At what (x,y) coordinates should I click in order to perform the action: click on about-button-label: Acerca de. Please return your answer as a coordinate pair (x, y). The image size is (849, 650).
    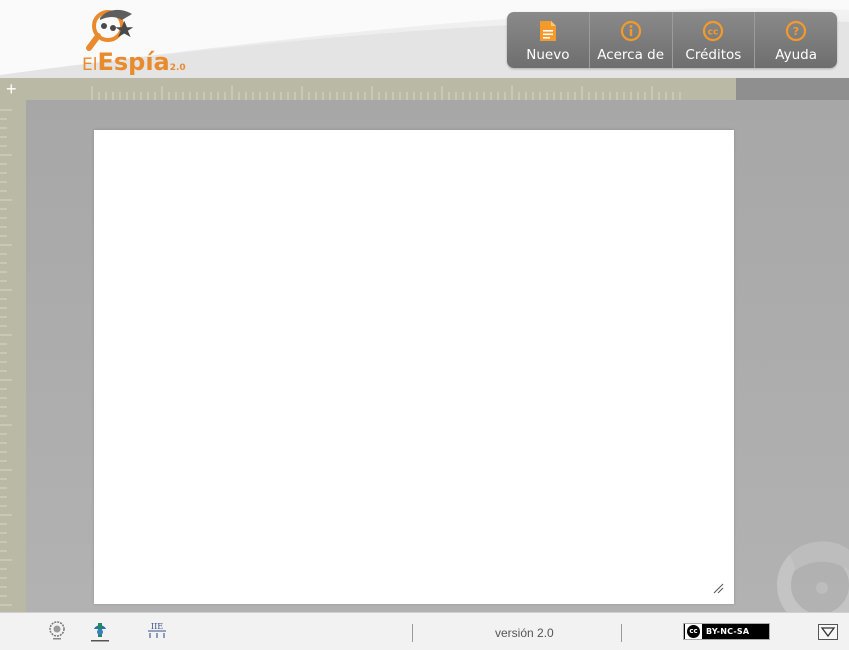
    Looking at the image, I should click on (631, 55).